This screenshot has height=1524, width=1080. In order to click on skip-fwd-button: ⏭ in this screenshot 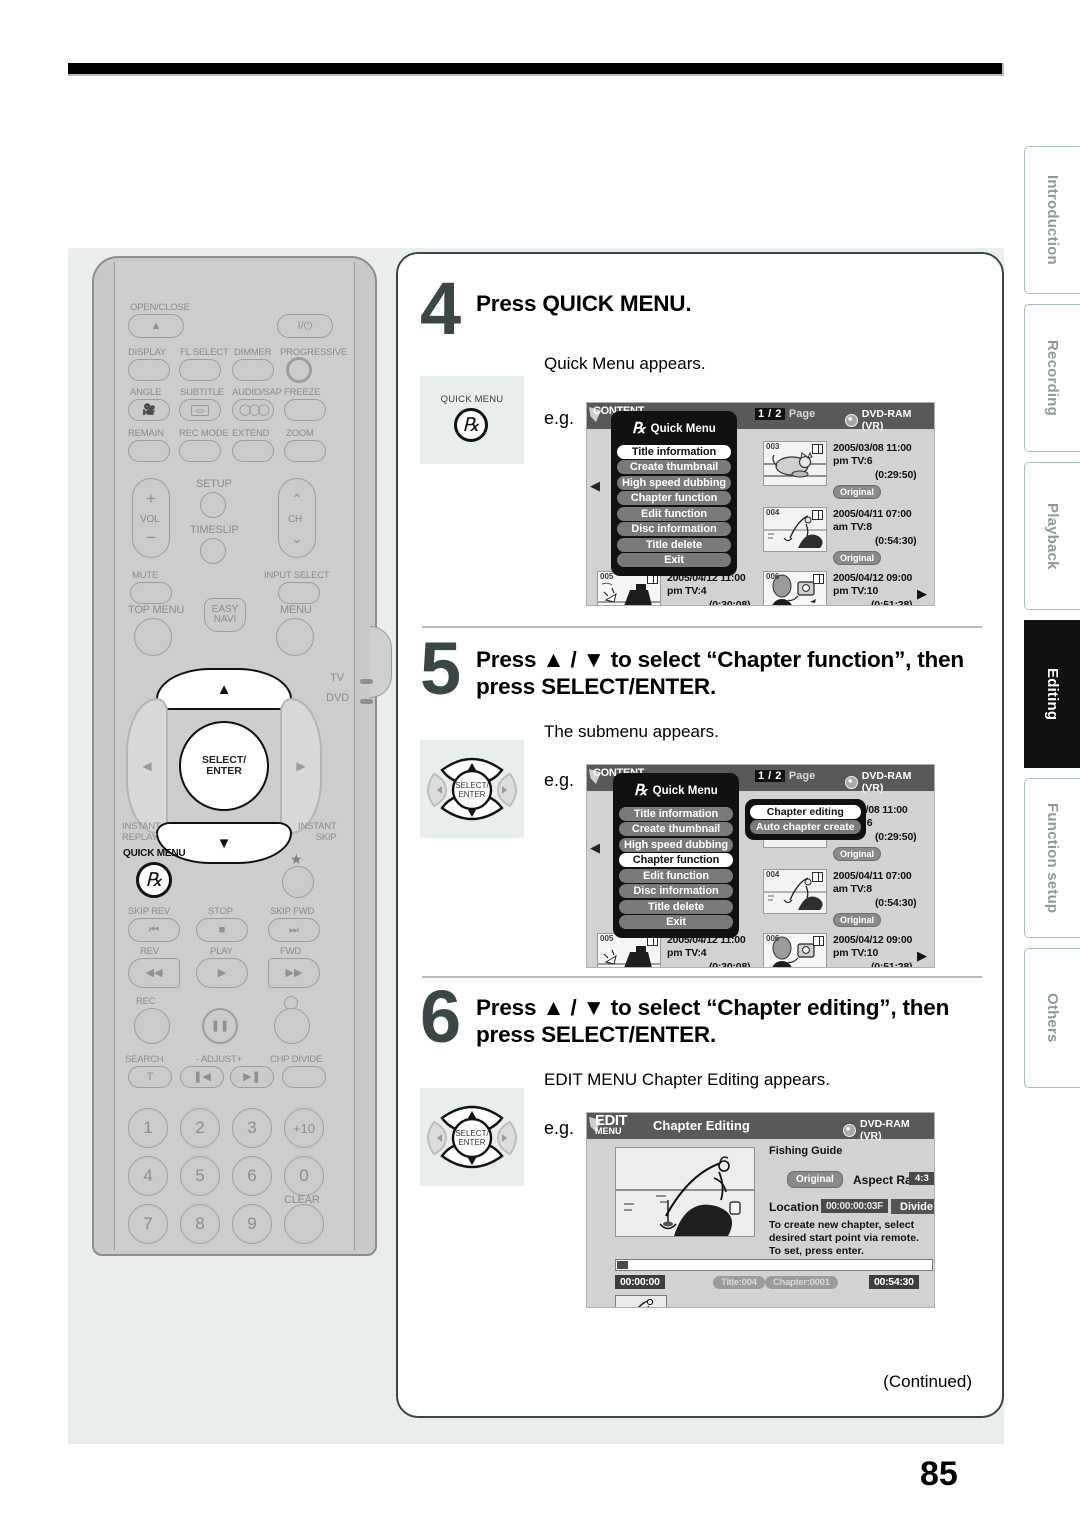, I will do `click(294, 930)`.